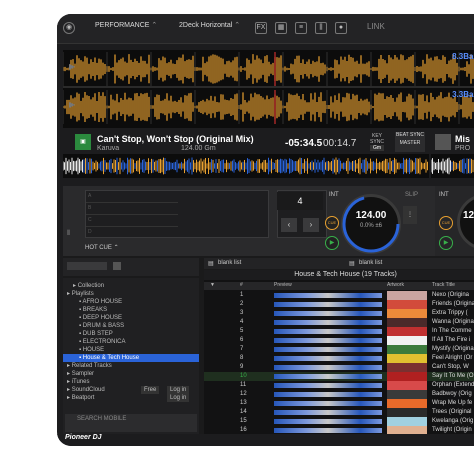 Image resolution: width=474 pixels, height=474 pixels. I want to click on record-icon: ●, so click(341, 28).